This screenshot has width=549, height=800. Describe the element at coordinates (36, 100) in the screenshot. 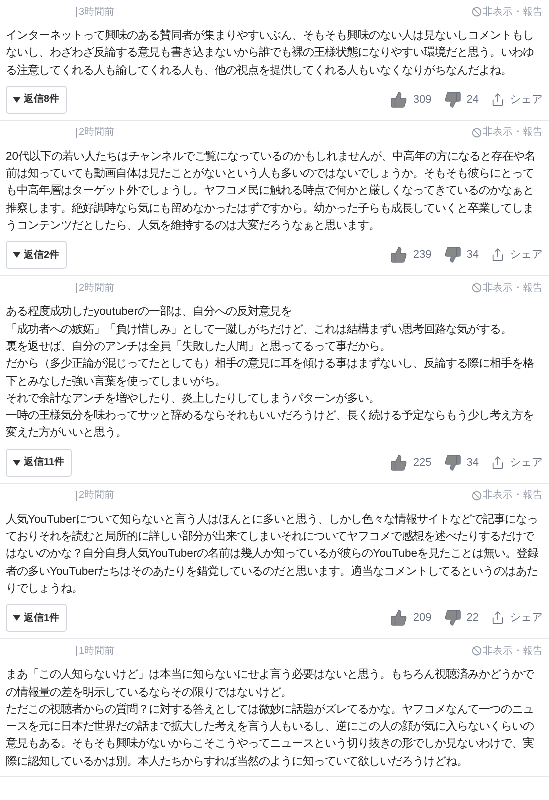

I see `replies-button: 返信8件` at that location.